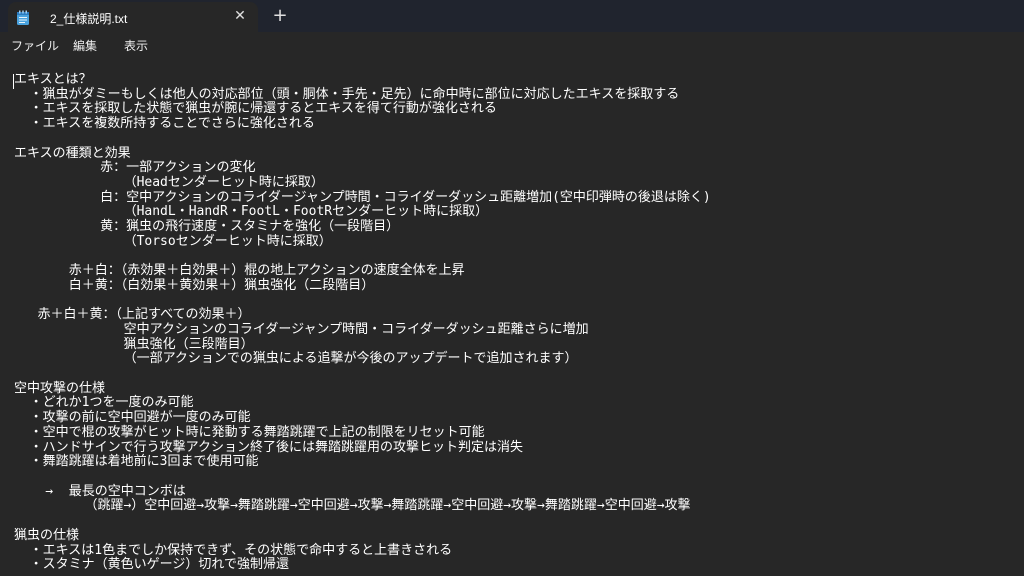  Describe the element at coordinates (512, 46) in the screenshot. I see `menu-bar: ファイル 編集 表示` at that location.